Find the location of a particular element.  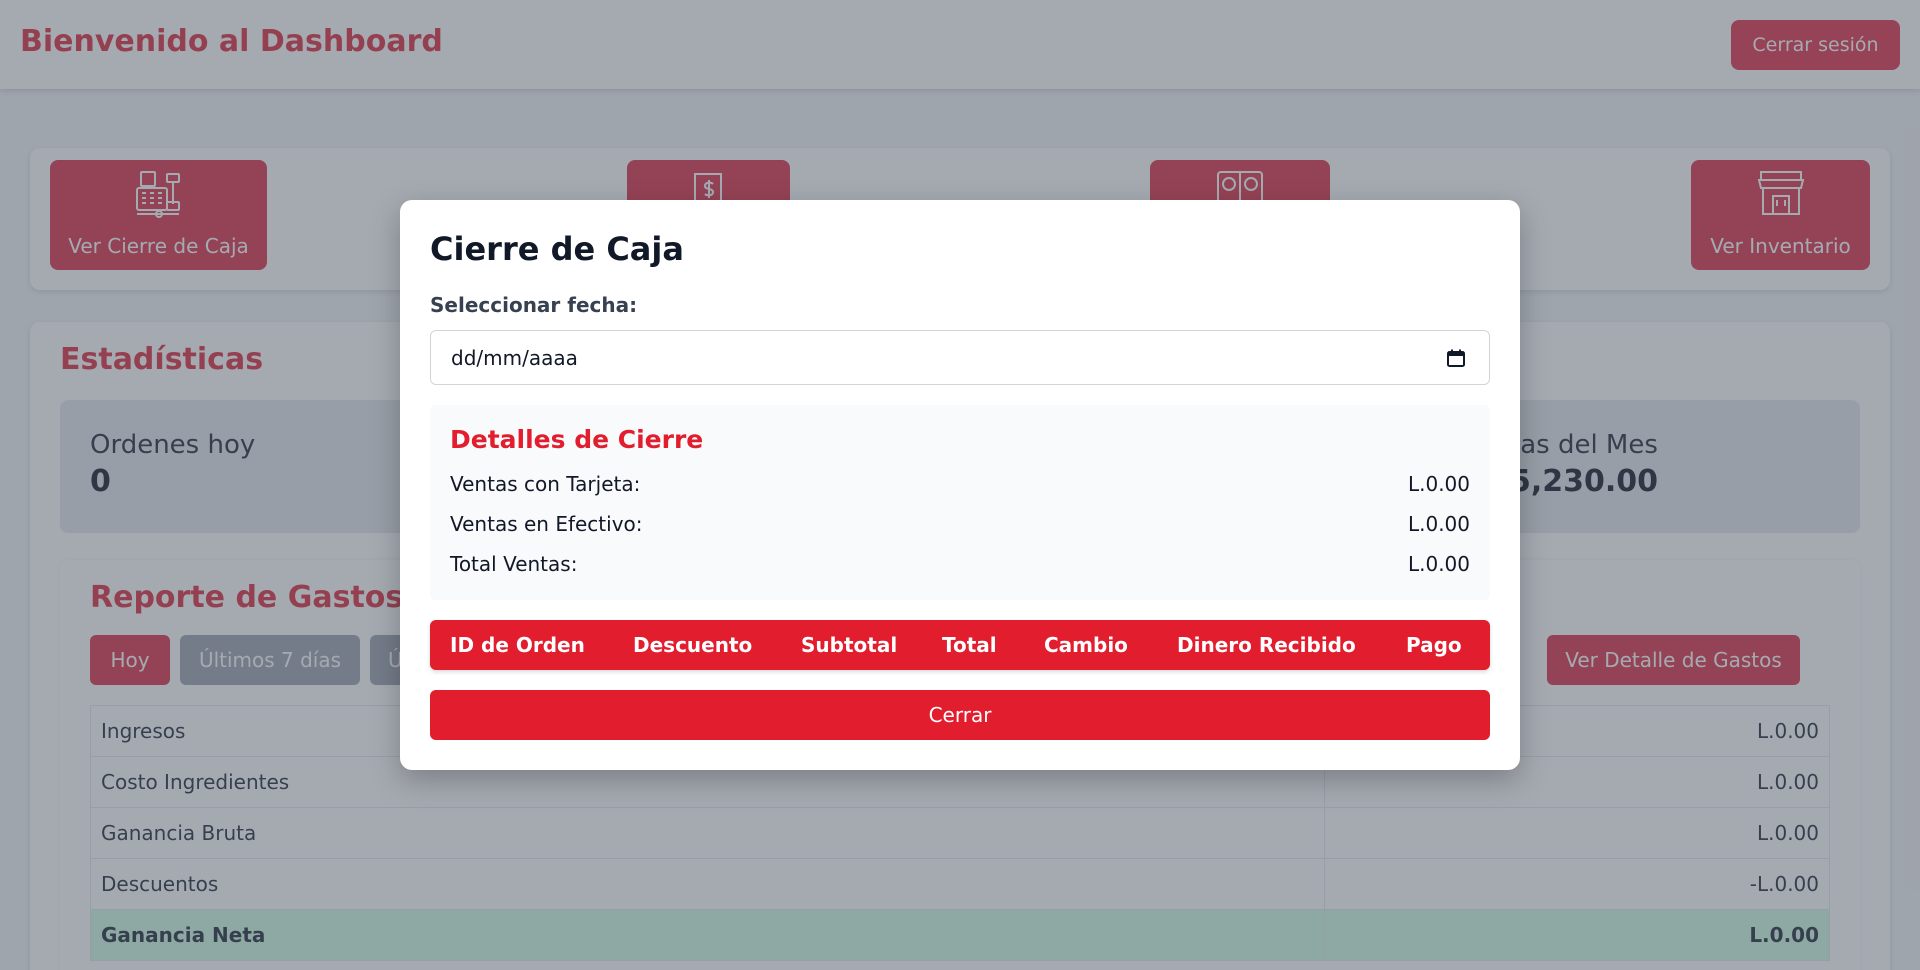

date-label: Seleccionar fecha: is located at coordinates (534, 305).